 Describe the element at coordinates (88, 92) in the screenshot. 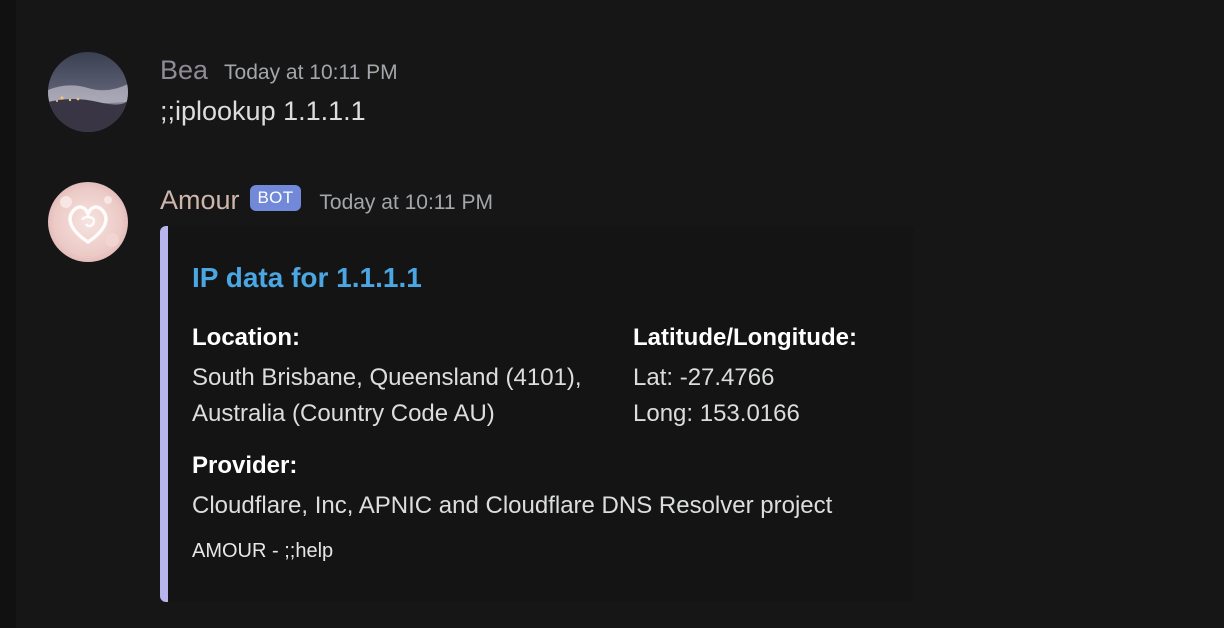

I see `user-avatar-bea` at that location.